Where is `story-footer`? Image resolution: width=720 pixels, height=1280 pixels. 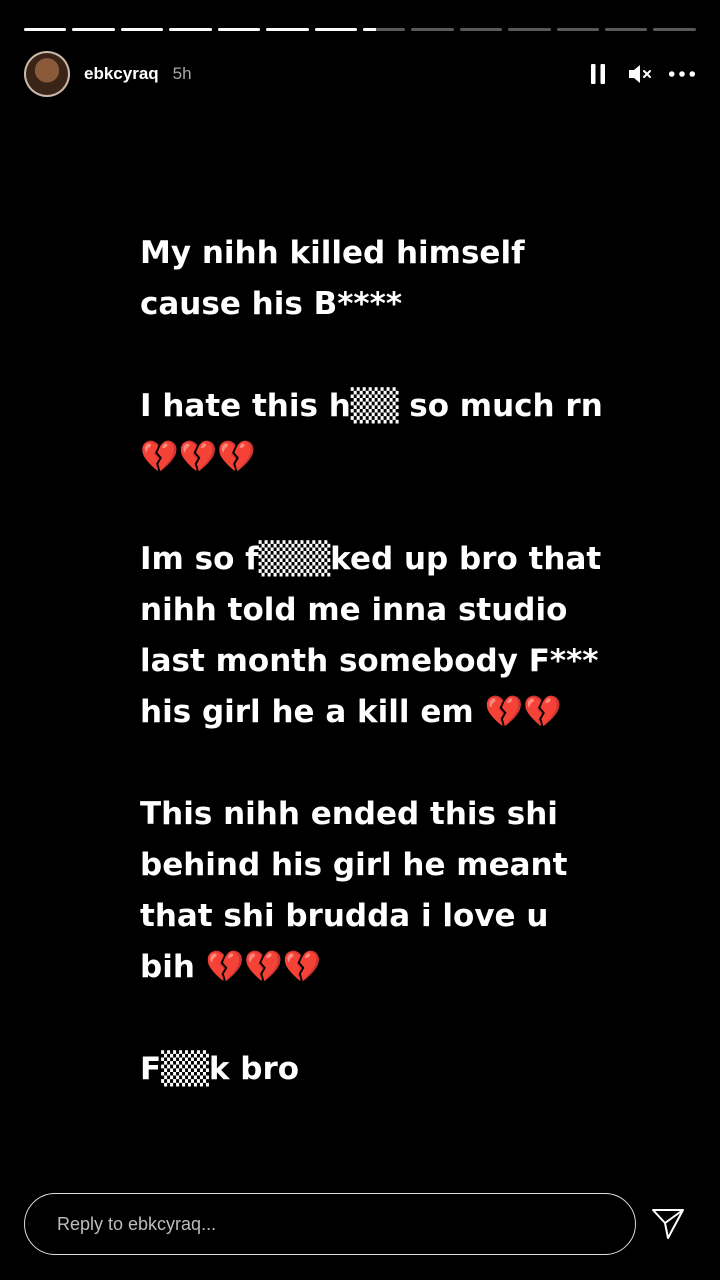 story-footer is located at coordinates (360, 1224).